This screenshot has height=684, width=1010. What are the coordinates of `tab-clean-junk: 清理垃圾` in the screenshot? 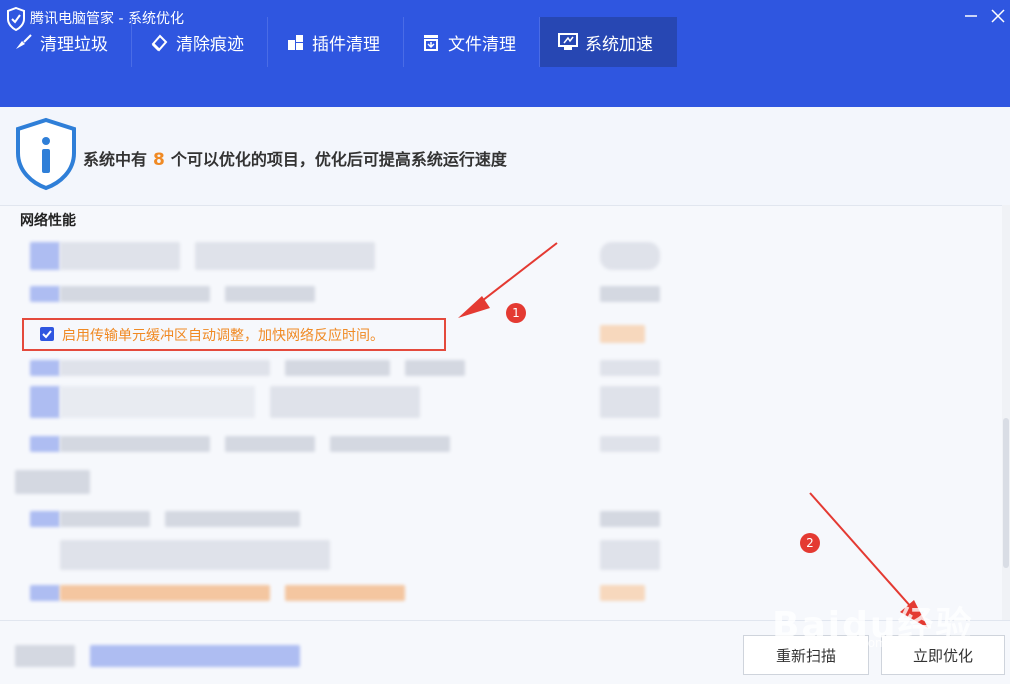 It's located at (72, 42).